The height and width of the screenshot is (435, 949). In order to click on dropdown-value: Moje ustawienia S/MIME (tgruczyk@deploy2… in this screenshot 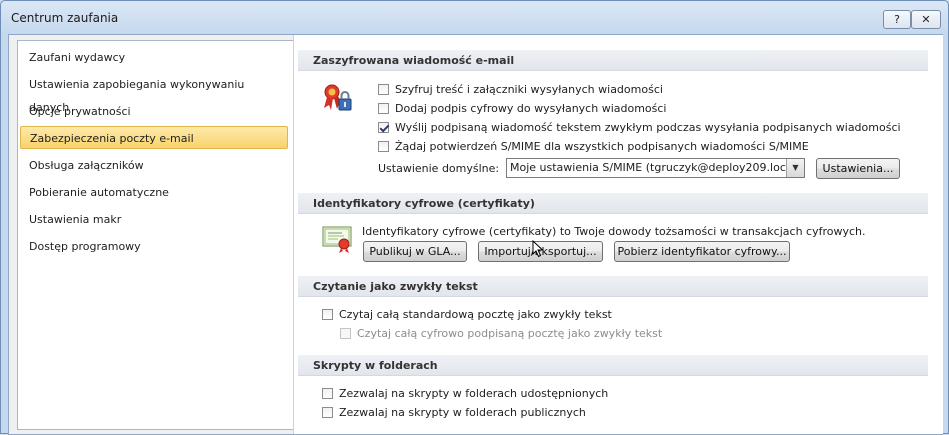, I will do `click(655, 167)`.